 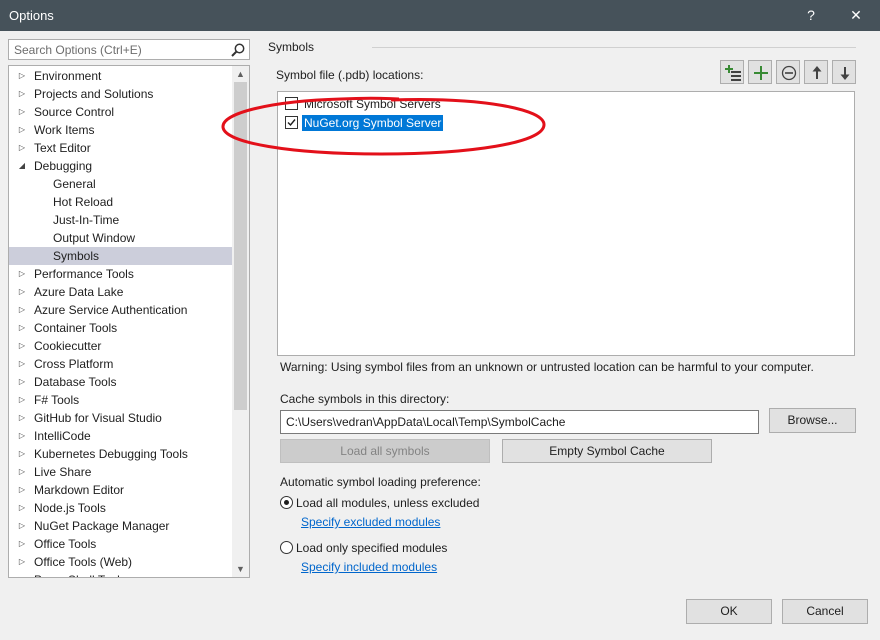 What do you see at coordinates (385, 451) in the screenshot?
I see `load-all-symbols-button: Load all symbols` at bounding box center [385, 451].